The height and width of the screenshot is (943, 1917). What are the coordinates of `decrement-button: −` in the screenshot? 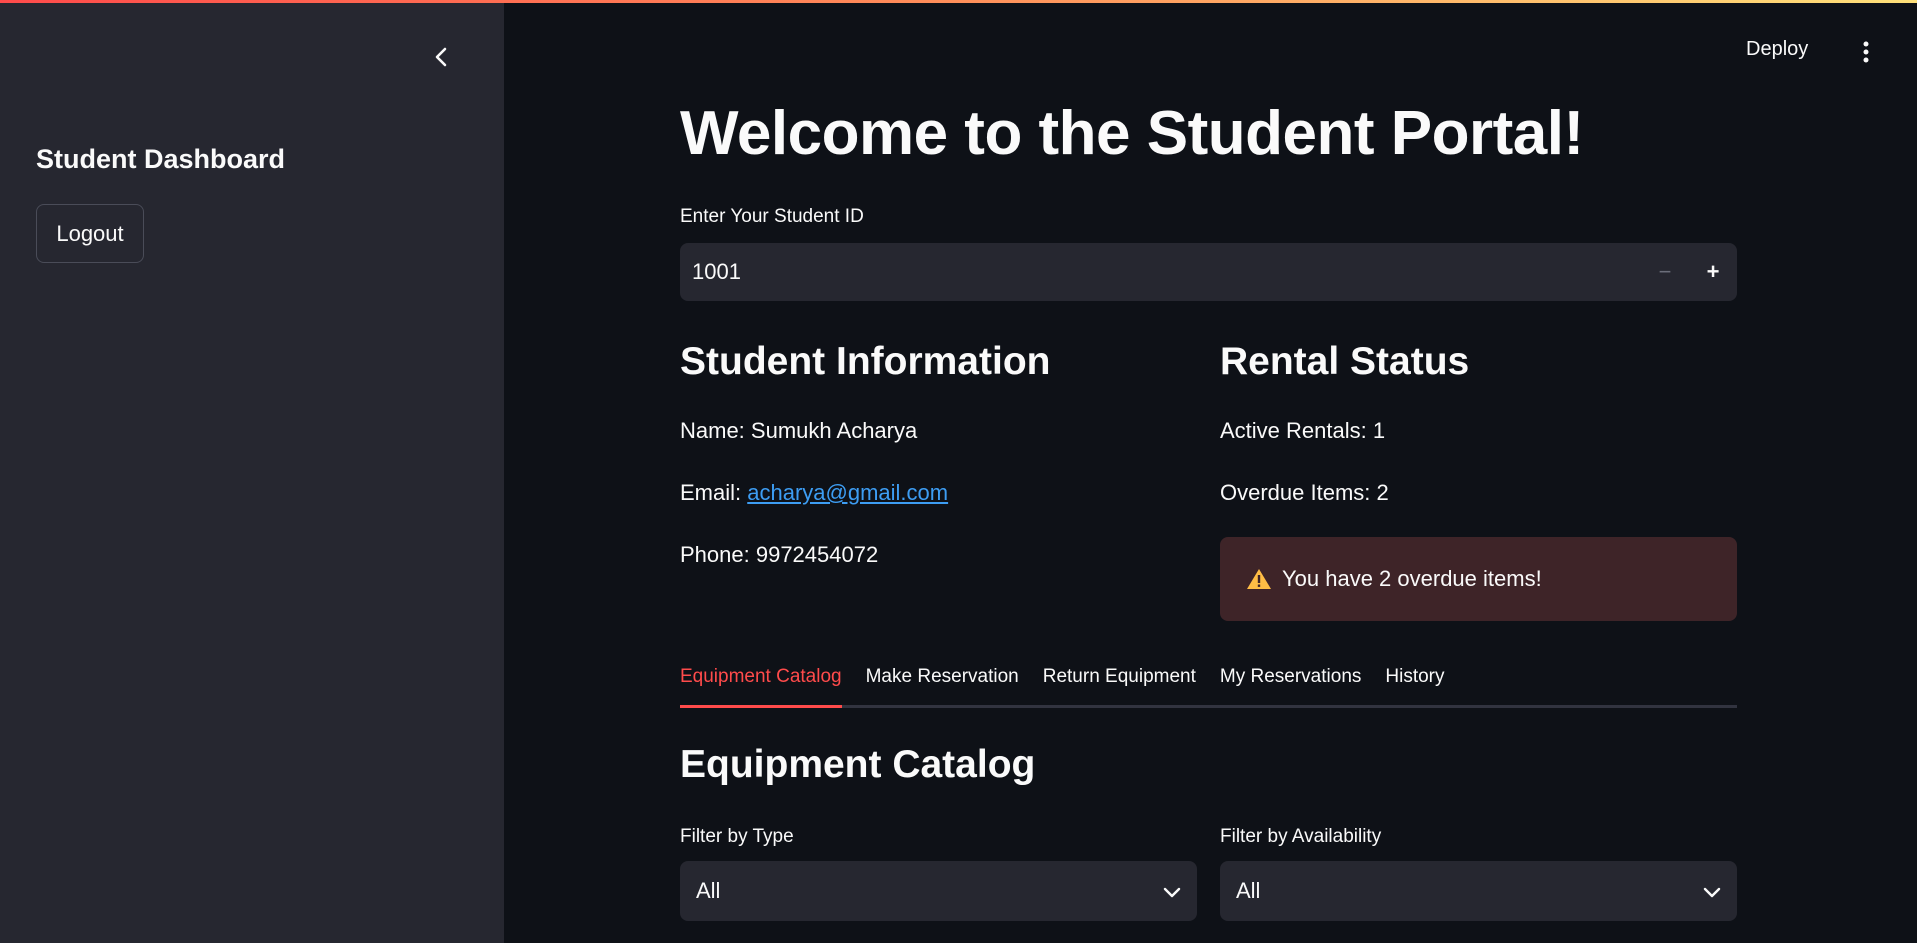 It's located at (1665, 272).